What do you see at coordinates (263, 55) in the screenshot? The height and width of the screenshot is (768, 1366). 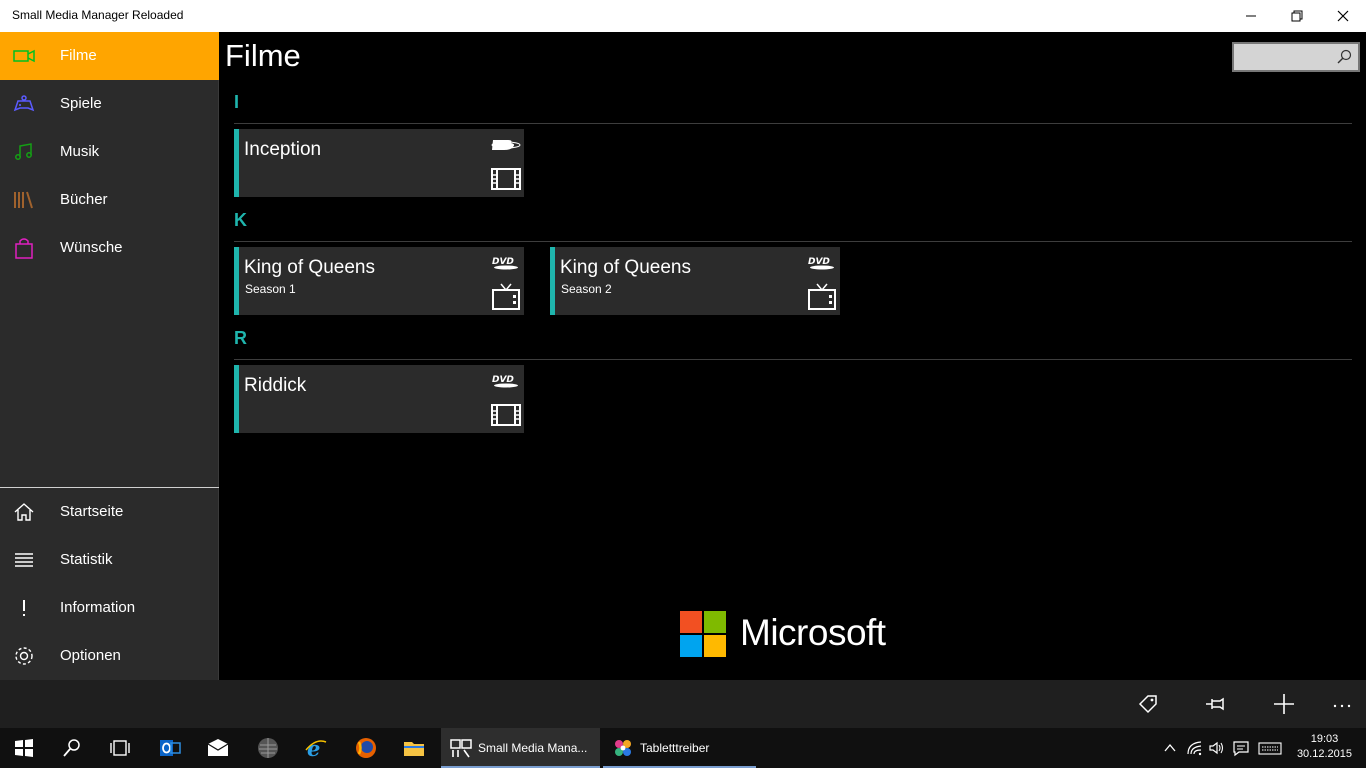 I see `page-title: Filme` at bounding box center [263, 55].